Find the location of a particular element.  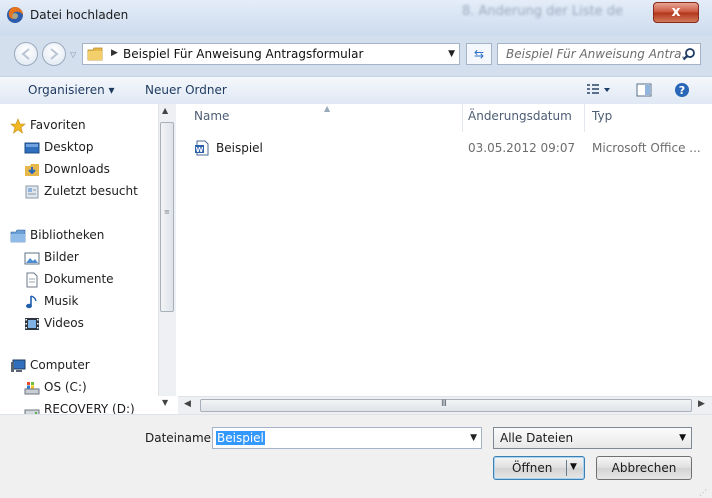

horizontal-scrollbar-thumb: III is located at coordinates (446, 405).